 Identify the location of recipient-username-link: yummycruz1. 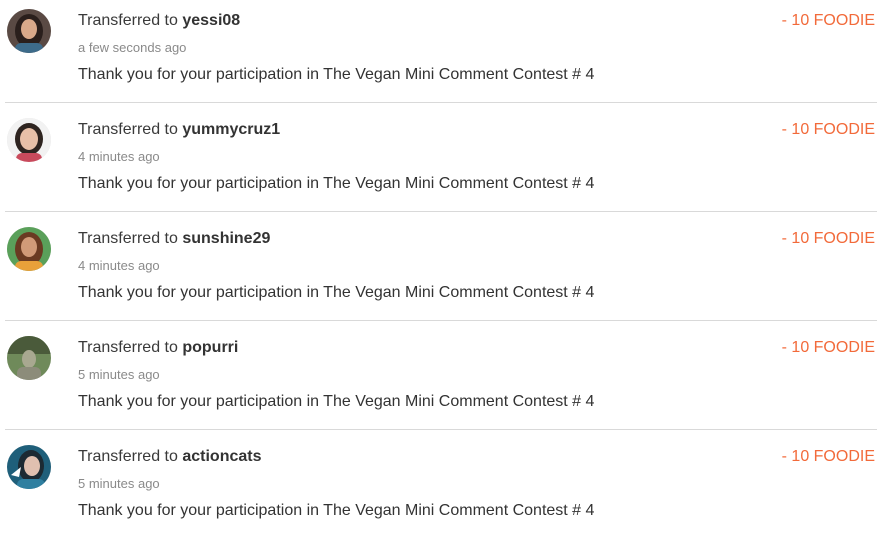
(231, 129).